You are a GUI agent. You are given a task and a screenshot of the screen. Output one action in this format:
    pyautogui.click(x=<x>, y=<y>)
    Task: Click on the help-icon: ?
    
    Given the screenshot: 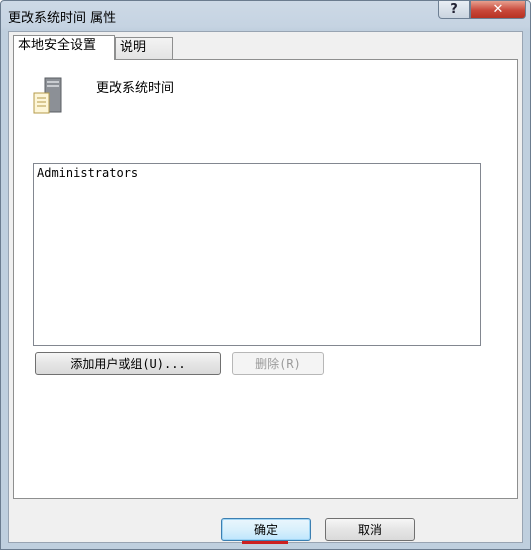 What is the action you would take?
    pyautogui.click(x=454, y=9)
    